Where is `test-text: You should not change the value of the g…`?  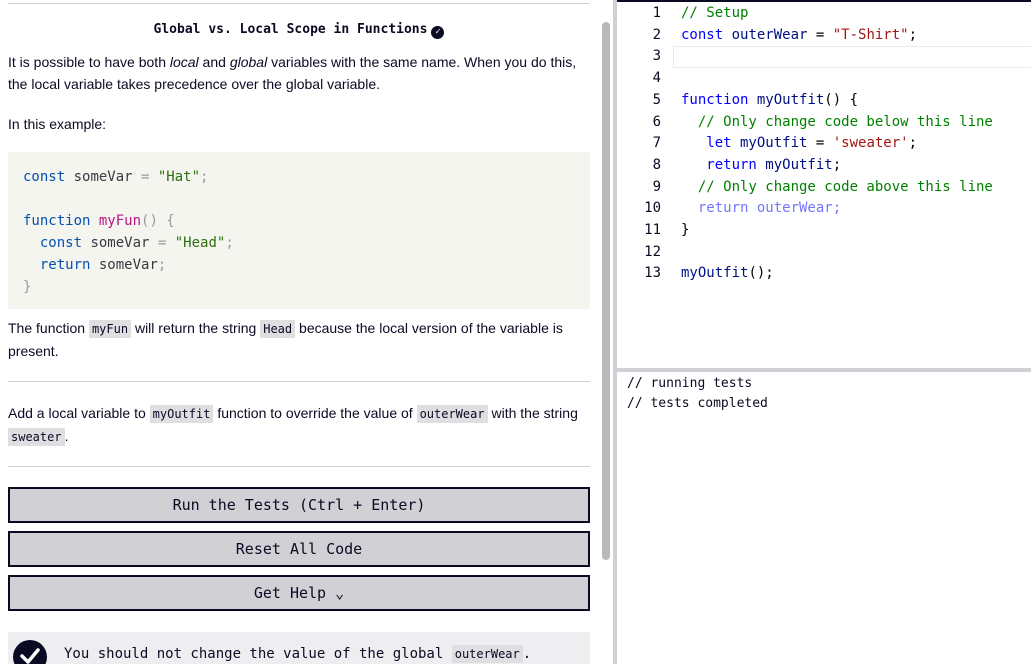 test-text: You should not change the value of the g… is located at coordinates (258, 654).